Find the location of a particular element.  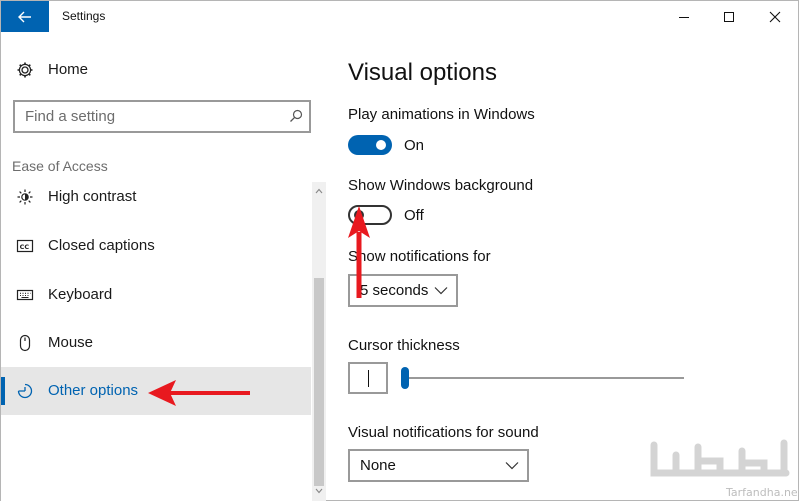

watermark: Tarfandha.net is located at coordinates (722, 466).